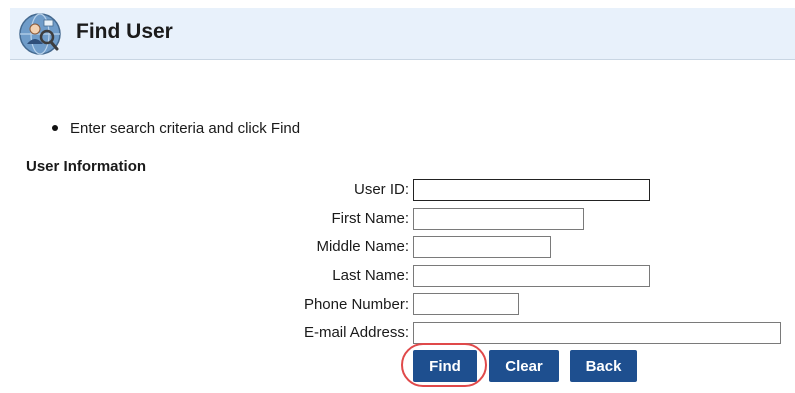 Image resolution: width=795 pixels, height=393 pixels. Describe the element at coordinates (445, 366) in the screenshot. I see `find-button: Find` at that location.